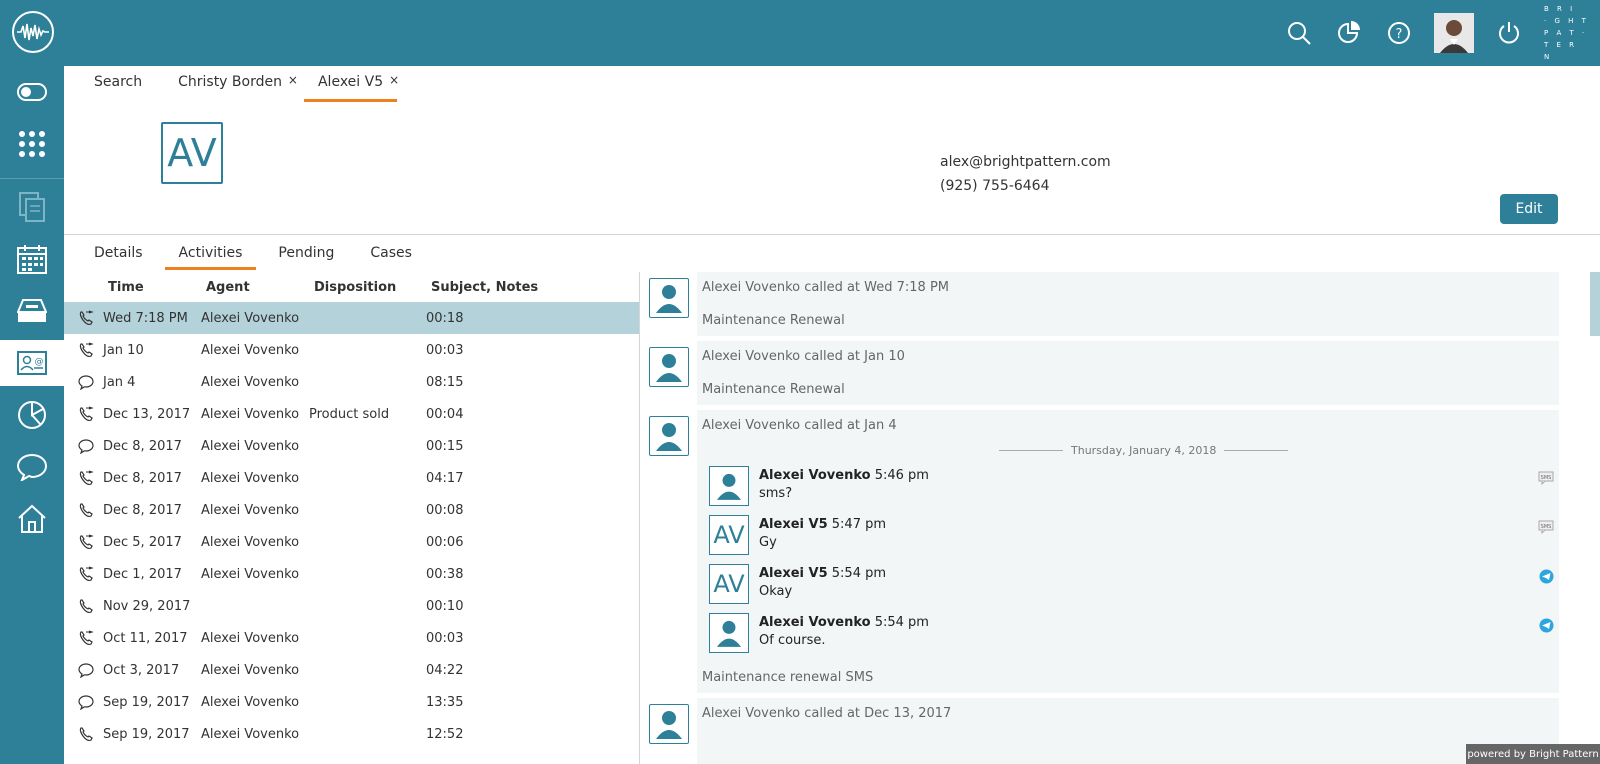 This screenshot has width=1600, height=764. Describe the element at coordinates (1546, 527) in the screenshot. I see `sms-icon: SMS` at that location.